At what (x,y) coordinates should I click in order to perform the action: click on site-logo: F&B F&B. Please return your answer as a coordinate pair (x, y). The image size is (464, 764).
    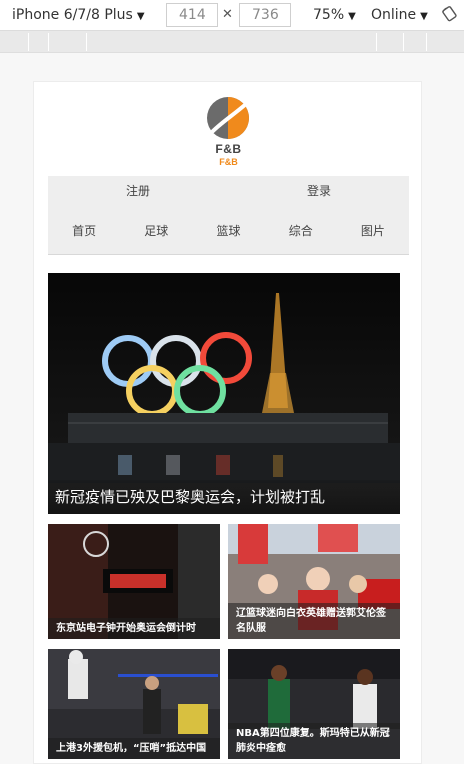
    Looking at the image, I should click on (227, 134).